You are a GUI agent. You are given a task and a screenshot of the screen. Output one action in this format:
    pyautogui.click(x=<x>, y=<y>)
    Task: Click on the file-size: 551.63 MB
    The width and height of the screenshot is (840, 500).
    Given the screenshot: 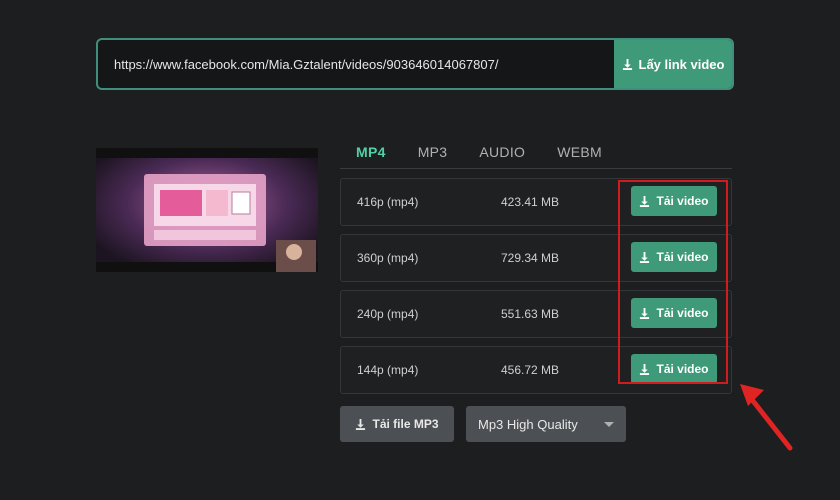 What is the action you would take?
    pyautogui.click(x=530, y=314)
    